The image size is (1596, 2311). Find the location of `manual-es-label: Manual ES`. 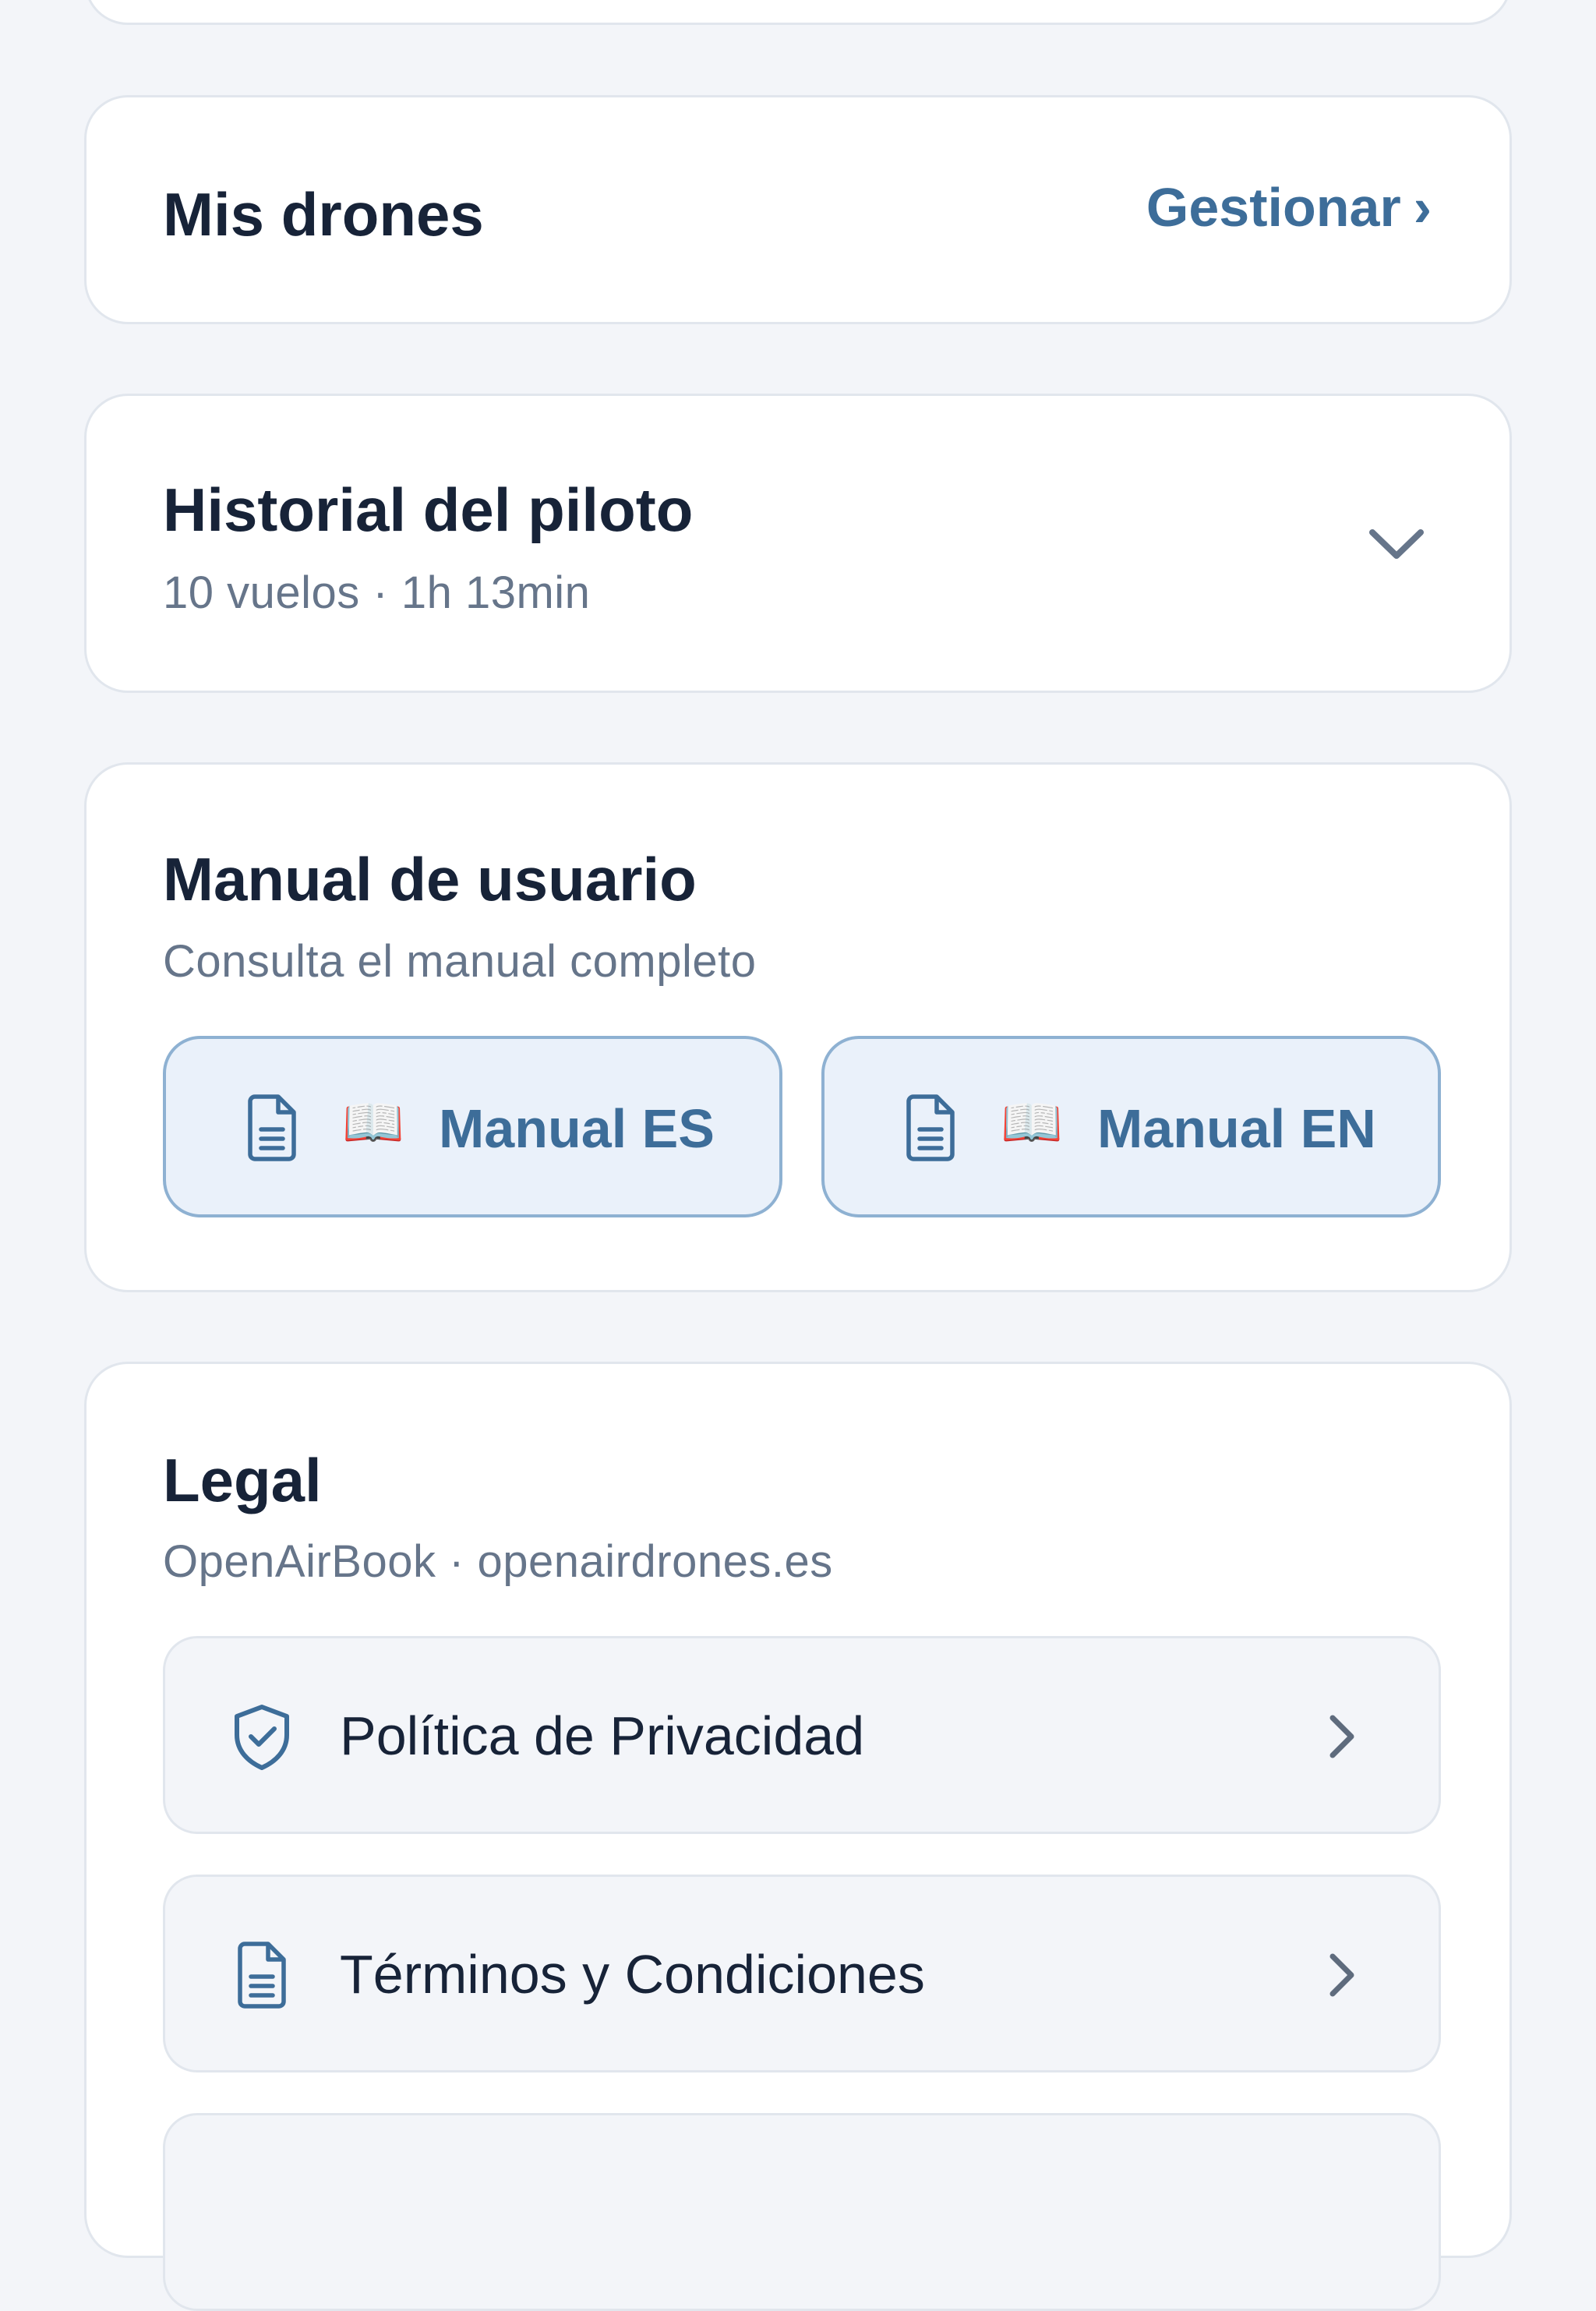

manual-es-label: Manual ES is located at coordinates (577, 1128).